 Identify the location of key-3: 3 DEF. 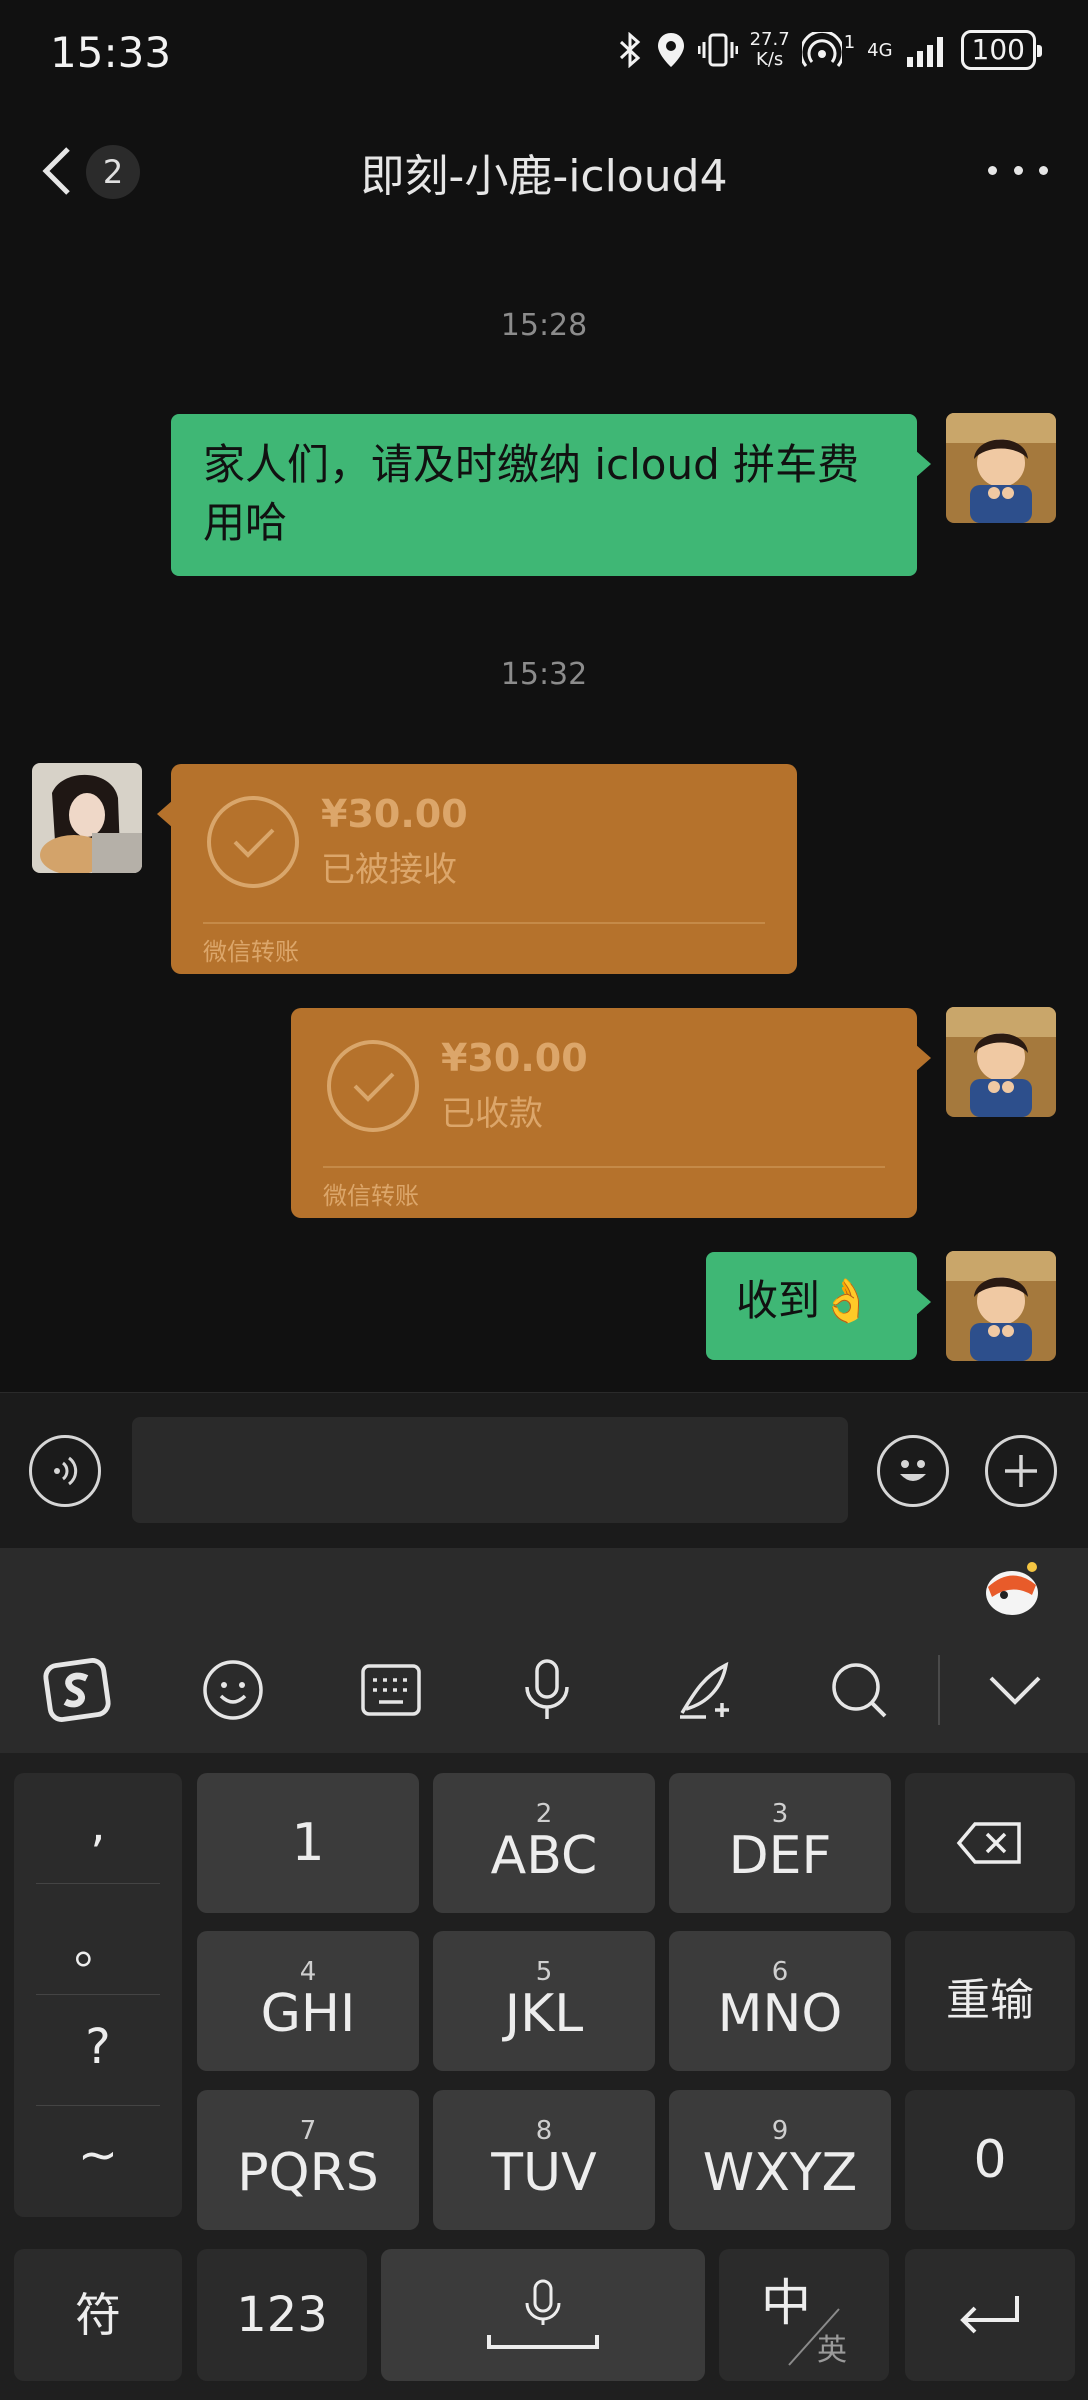
(780, 1843).